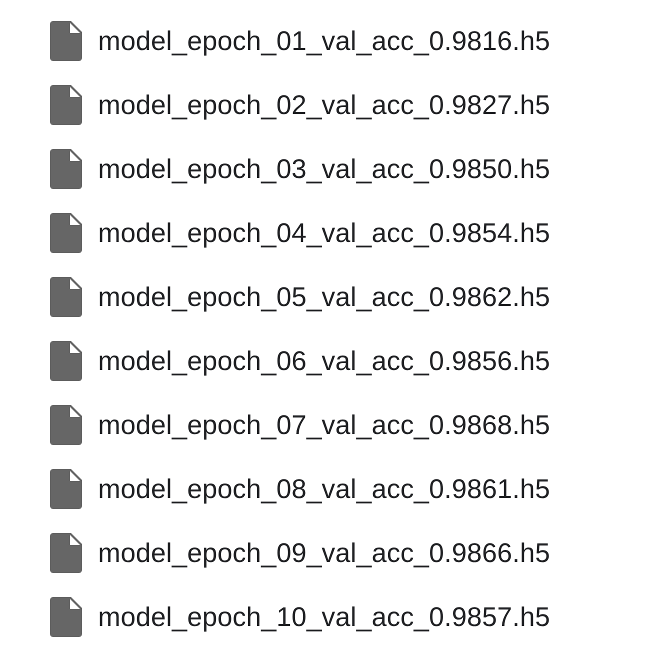 The height and width of the screenshot is (650, 672). Describe the element at coordinates (324, 553) in the screenshot. I see `file-name: model_epoch_09_val_acc_0.9866.h5` at that location.